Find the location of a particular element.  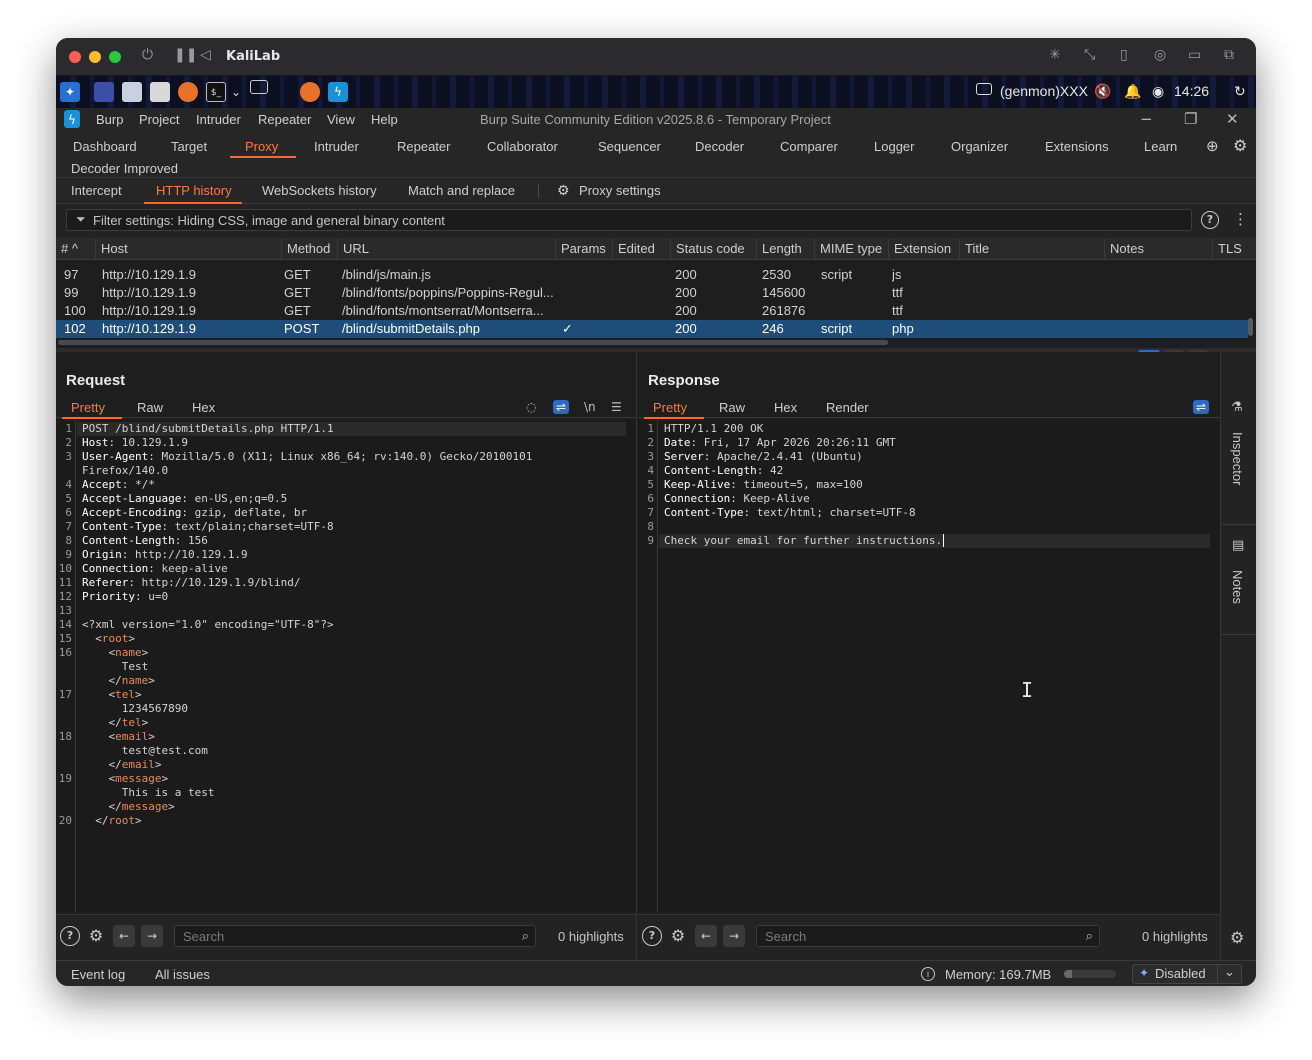

response-tab-render: Render is located at coordinates (847, 407).